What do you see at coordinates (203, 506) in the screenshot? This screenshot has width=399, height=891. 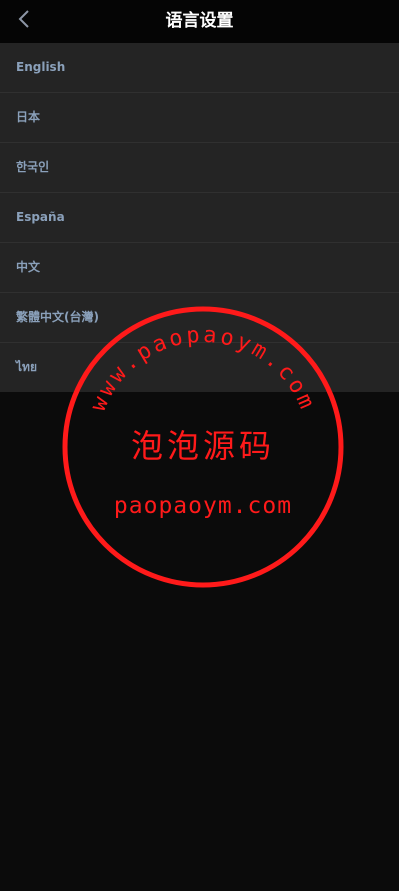 I see `stamp-bottom-text: paopaoym.com` at bounding box center [203, 506].